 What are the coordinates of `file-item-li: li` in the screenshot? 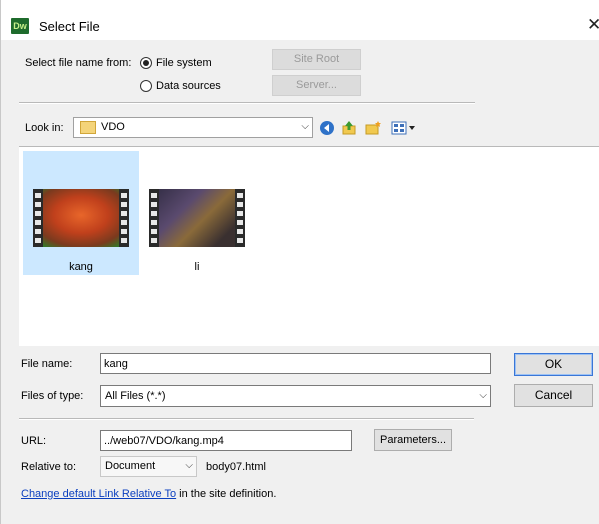 It's located at (197, 213).